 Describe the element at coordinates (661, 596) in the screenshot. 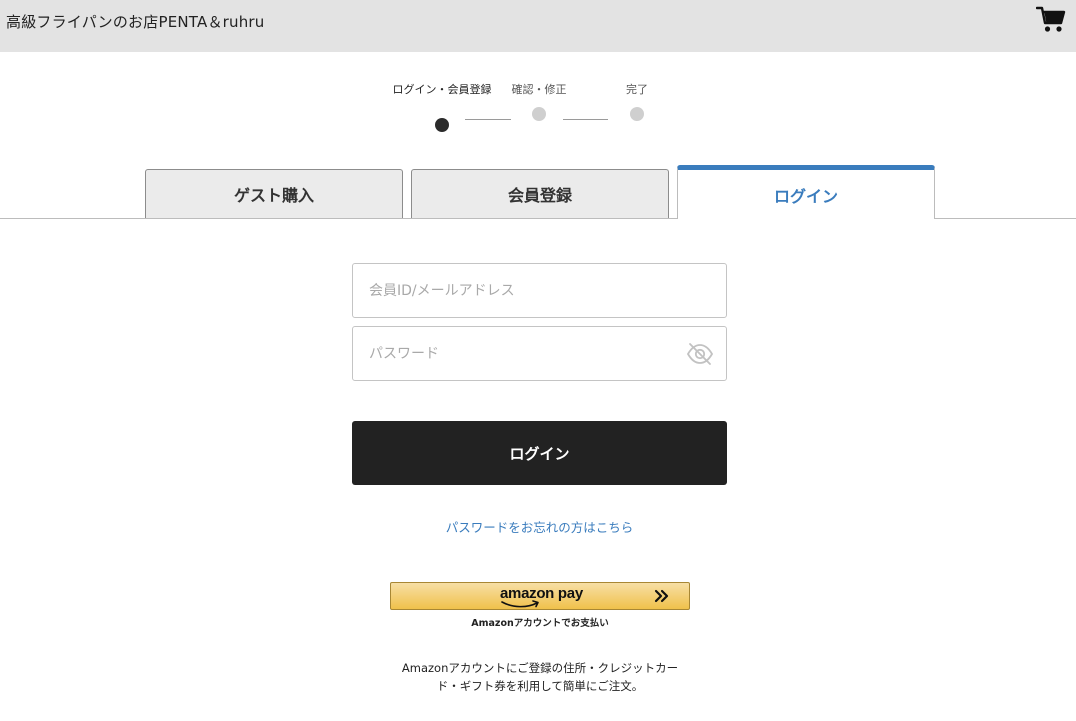

I see `double-chevron-right-icon` at that location.